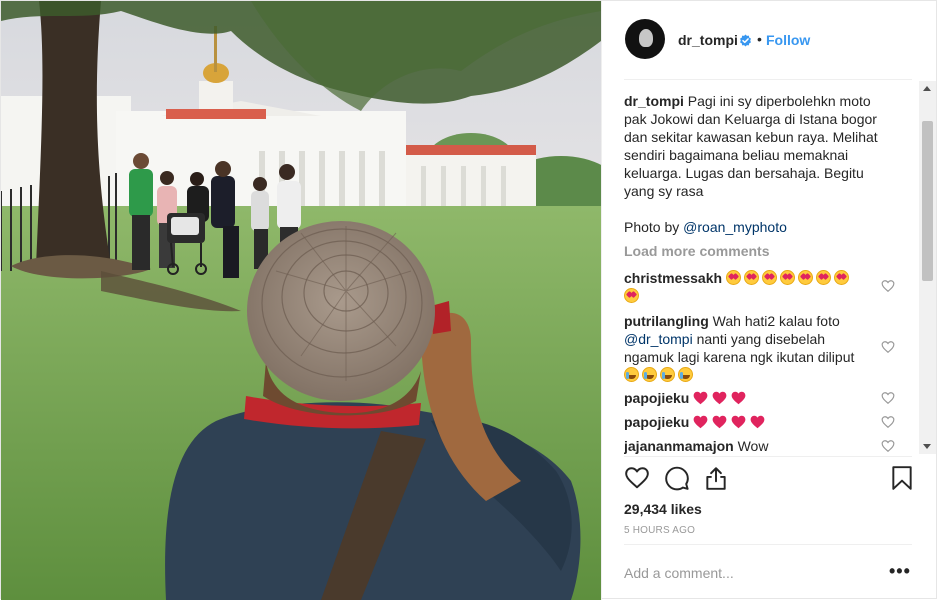  Describe the element at coordinates (666, 321) in the screenshot. I see `comment-username: putrilangling` at that location.